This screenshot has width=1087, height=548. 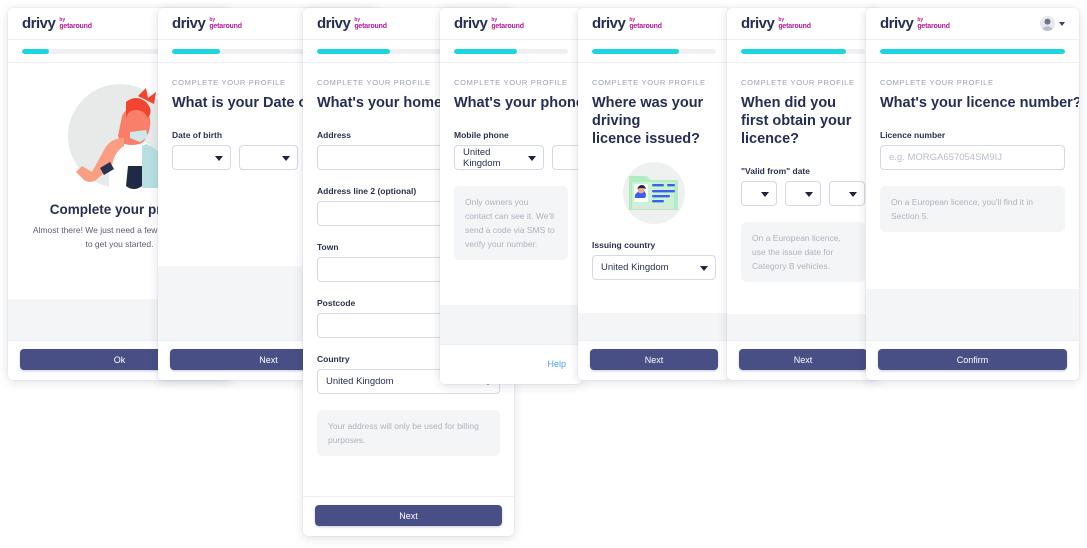 I want to click on page-title: When did you first obtain your licence?, so click(x=803, y=121).